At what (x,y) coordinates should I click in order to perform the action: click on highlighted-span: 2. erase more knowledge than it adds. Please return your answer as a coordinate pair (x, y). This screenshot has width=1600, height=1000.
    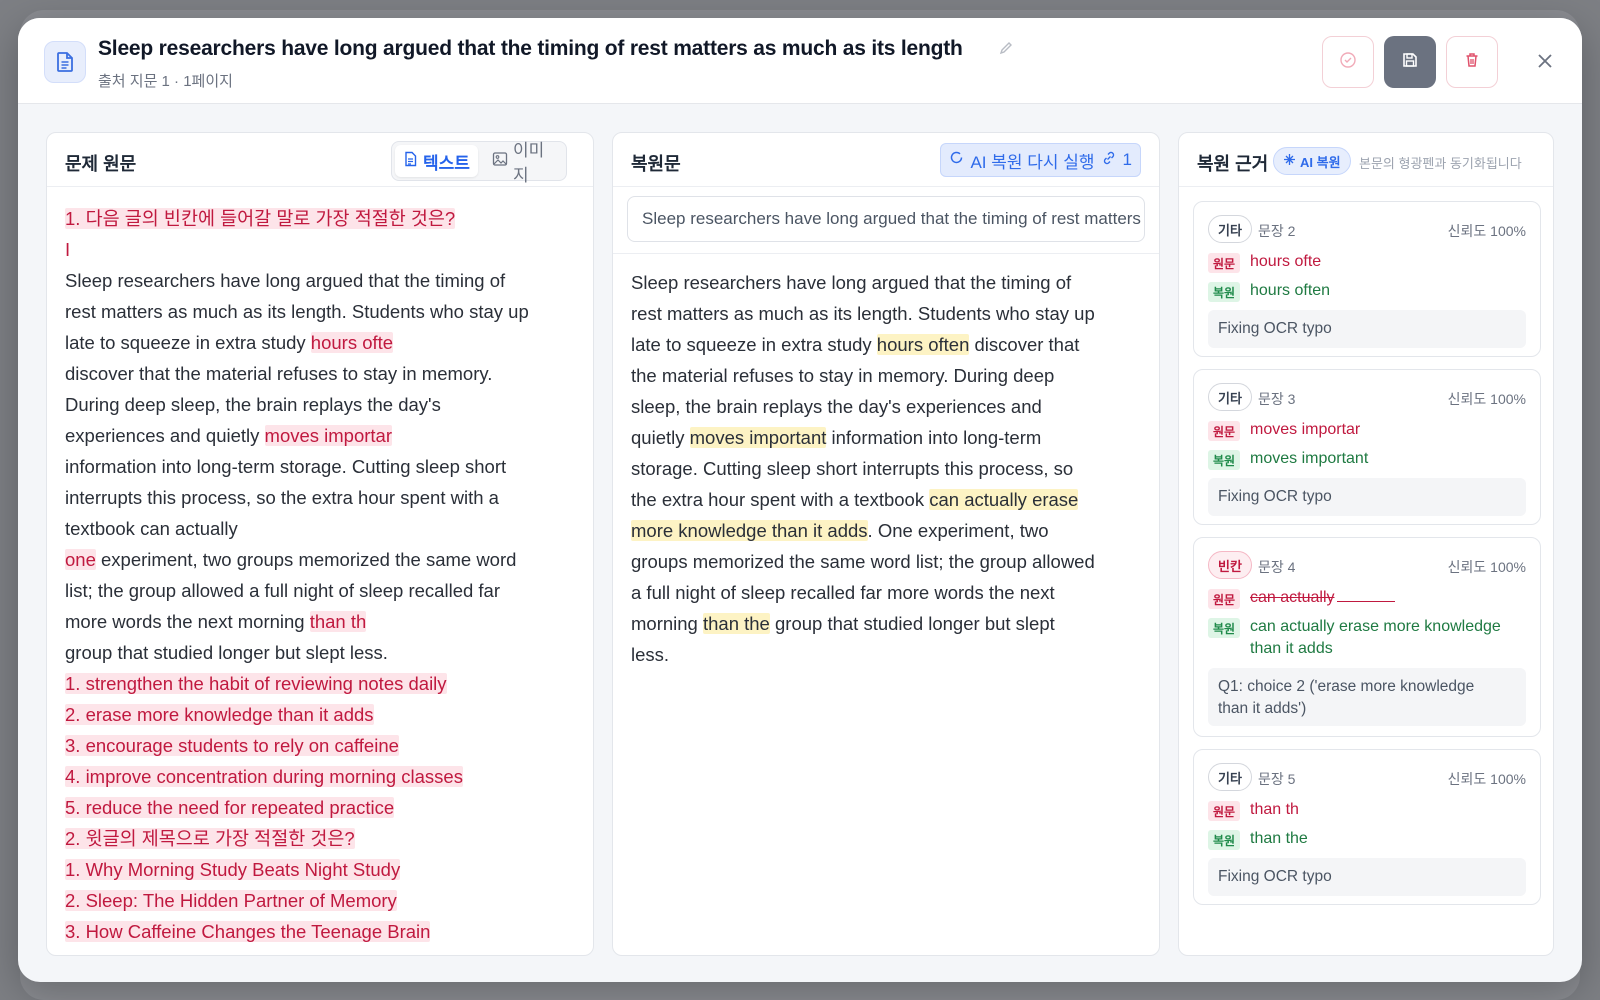
    Looking at the image, I should click on (219, 714).